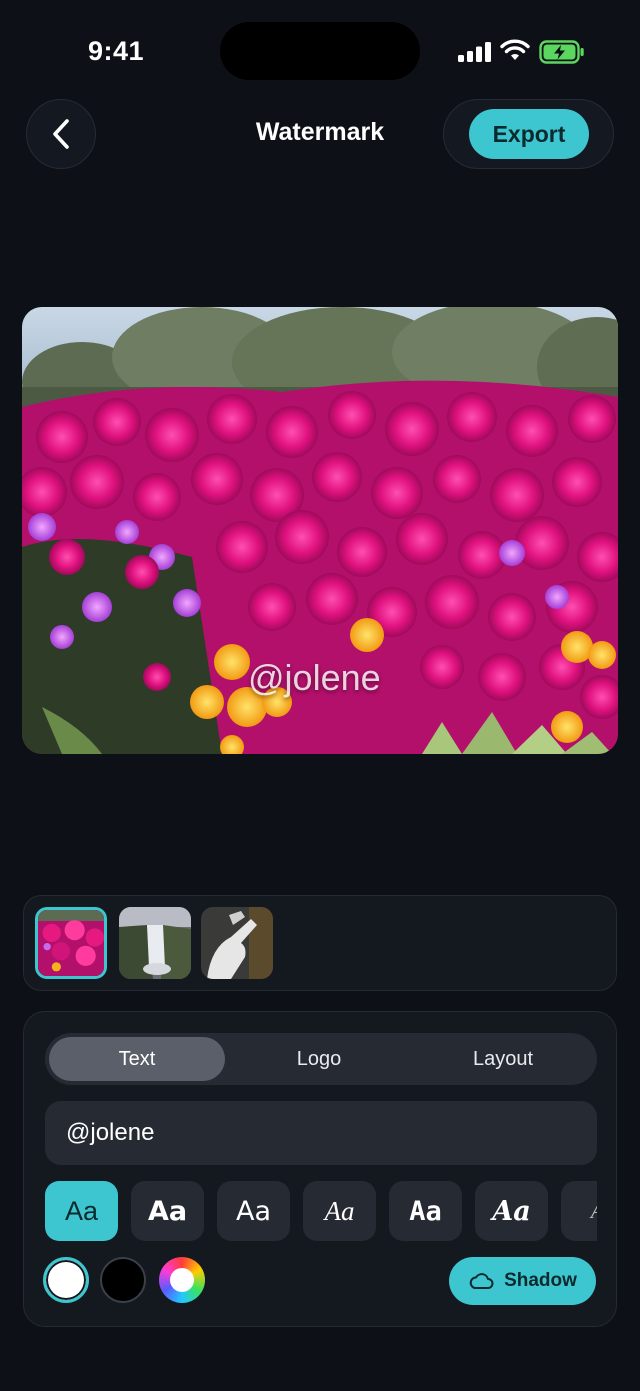 This screenshot has height=1391, width=640. I want to click on export-button-container: Export, so click(528, 134).